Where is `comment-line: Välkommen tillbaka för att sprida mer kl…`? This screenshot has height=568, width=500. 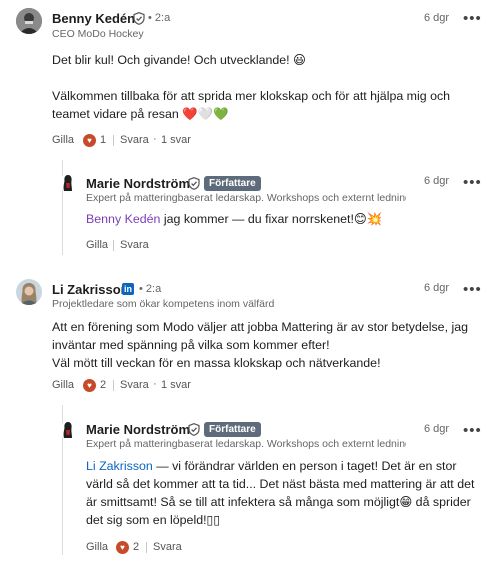
comment-line: Välkommen tillbaka för att sprida mer kl… is located at coordinates (251, 96).